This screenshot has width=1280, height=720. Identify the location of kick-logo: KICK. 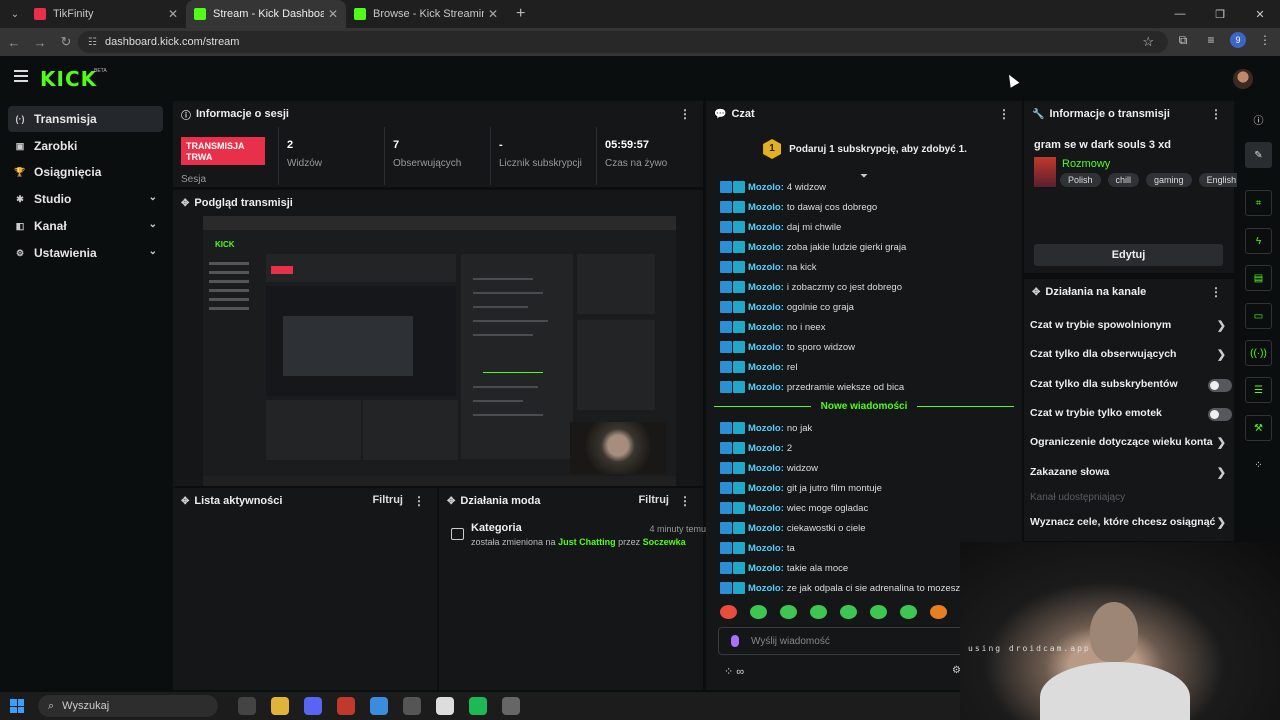
(68, 79).